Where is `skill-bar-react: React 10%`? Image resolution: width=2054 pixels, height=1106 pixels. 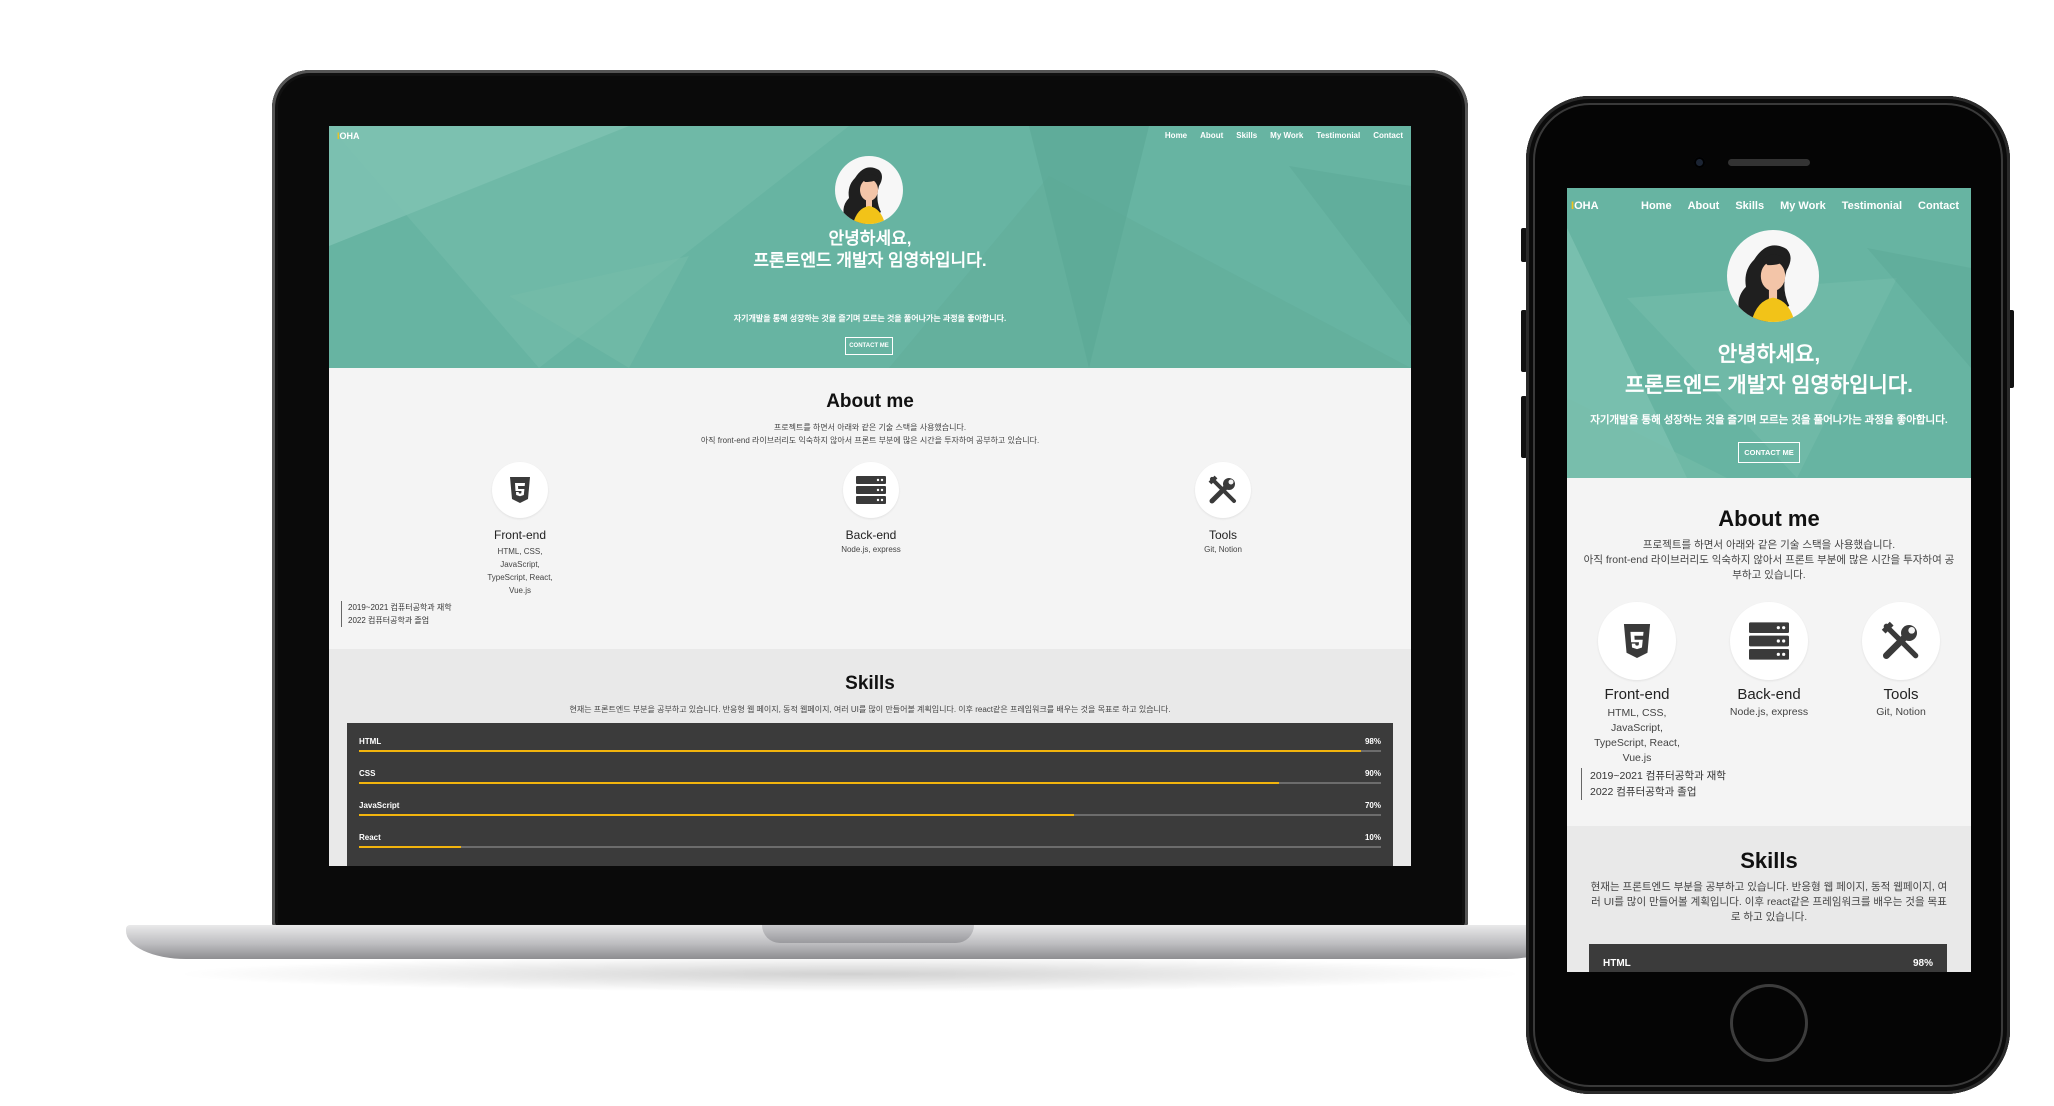
skill-bar-react: React 10% is located at coordinates (870, 841).